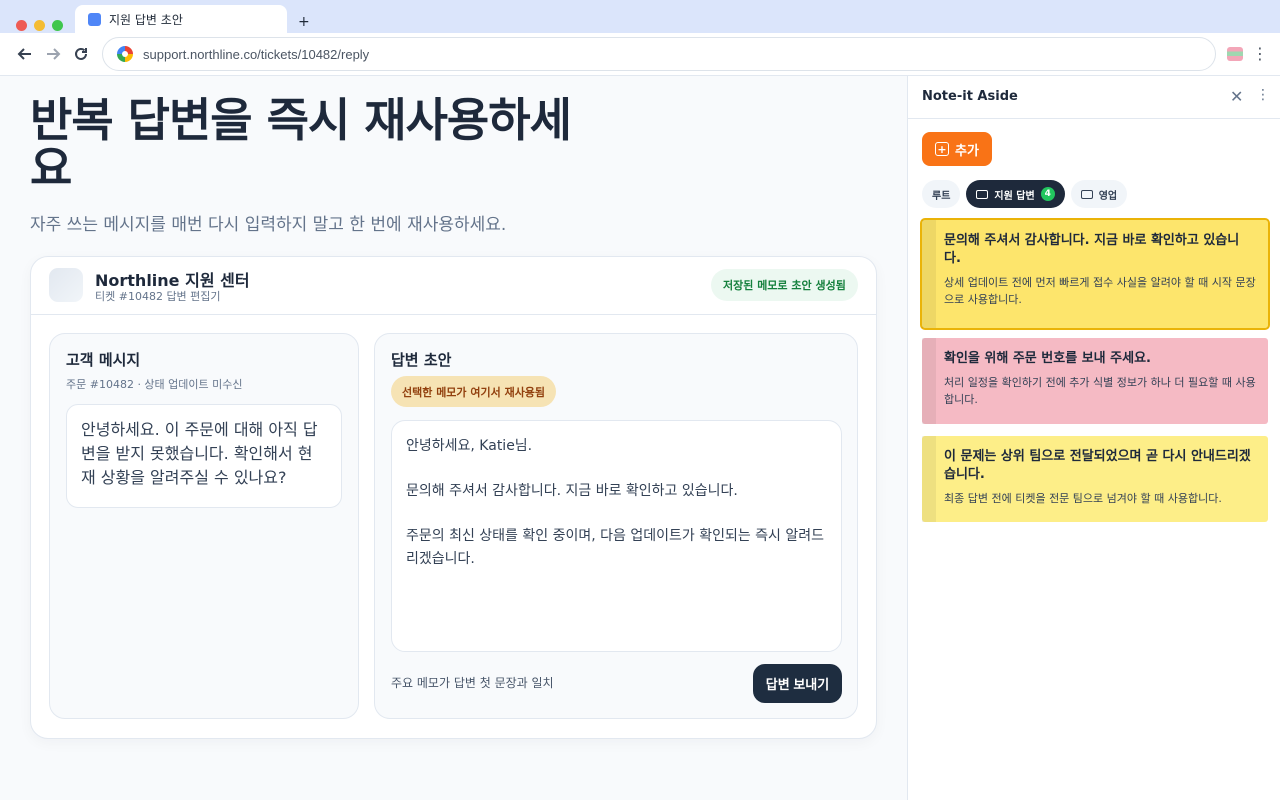 The image size is (1280, 800). Describe the element at coordinates (256, 54) in the screenshot. I see `url-text: support.northline.co/tickets/10482/reply` at that location.